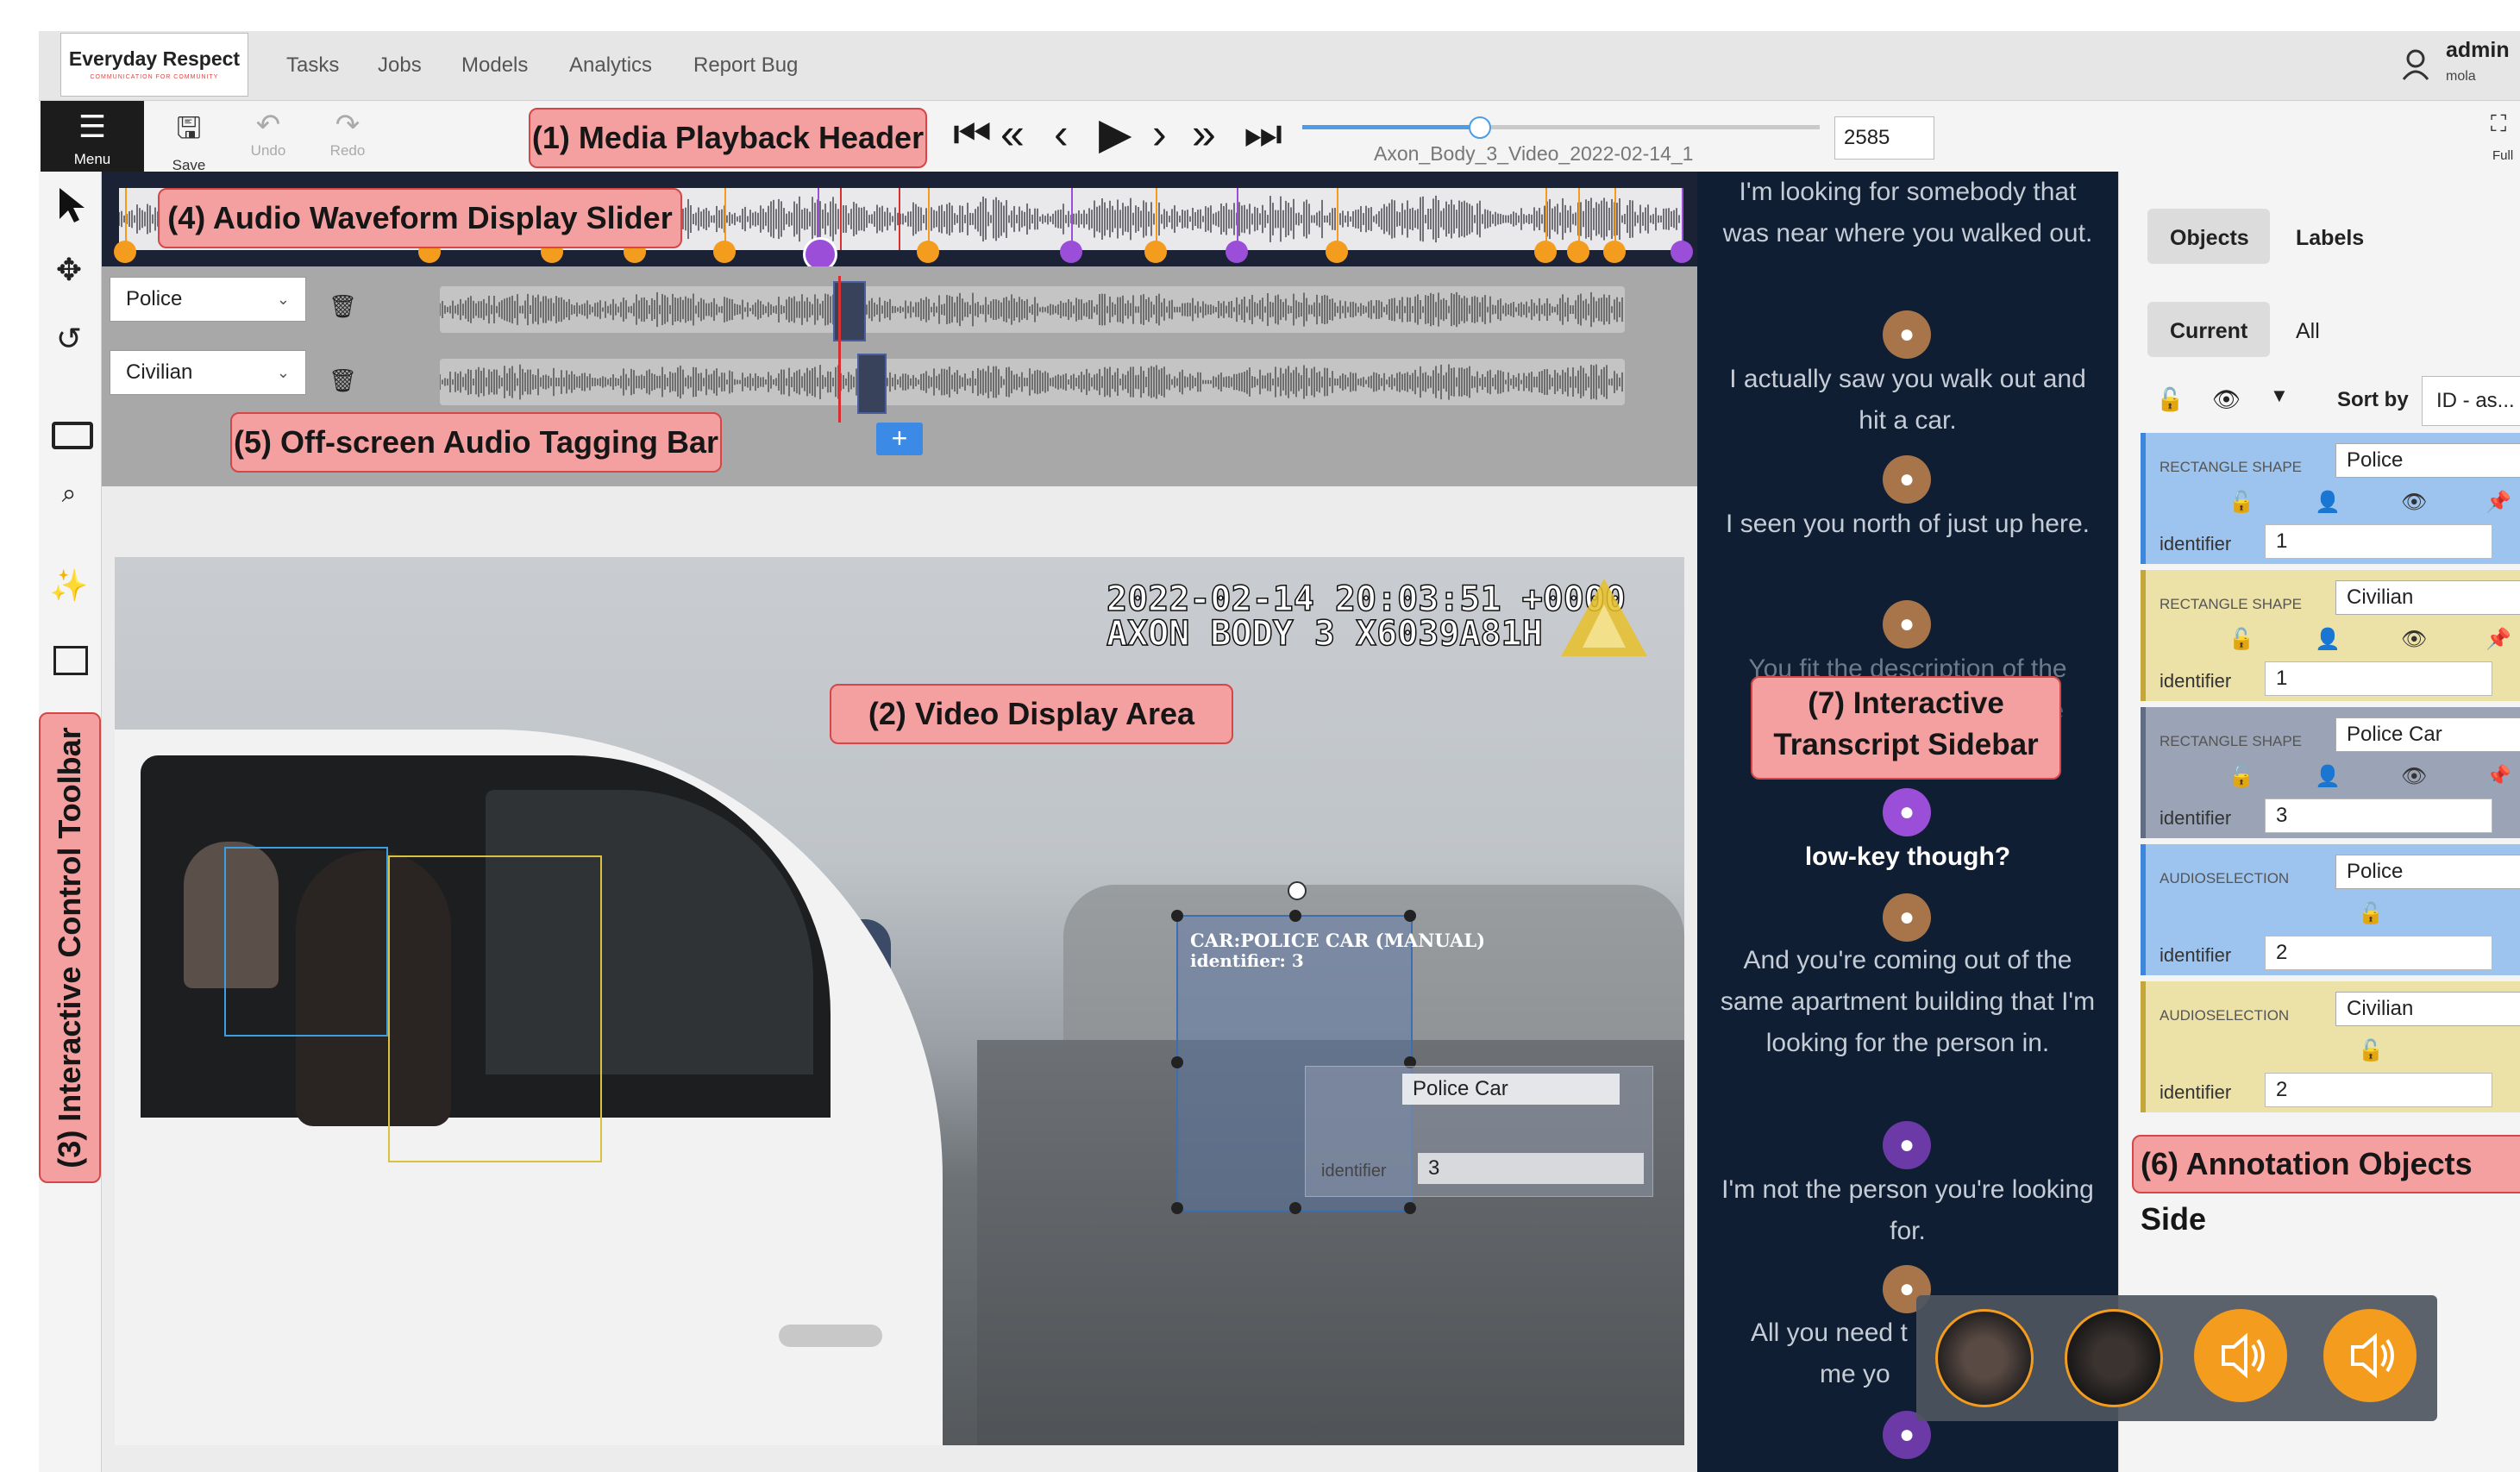  I want to click on redo-button: ↷ Redo, so click(348, 136).